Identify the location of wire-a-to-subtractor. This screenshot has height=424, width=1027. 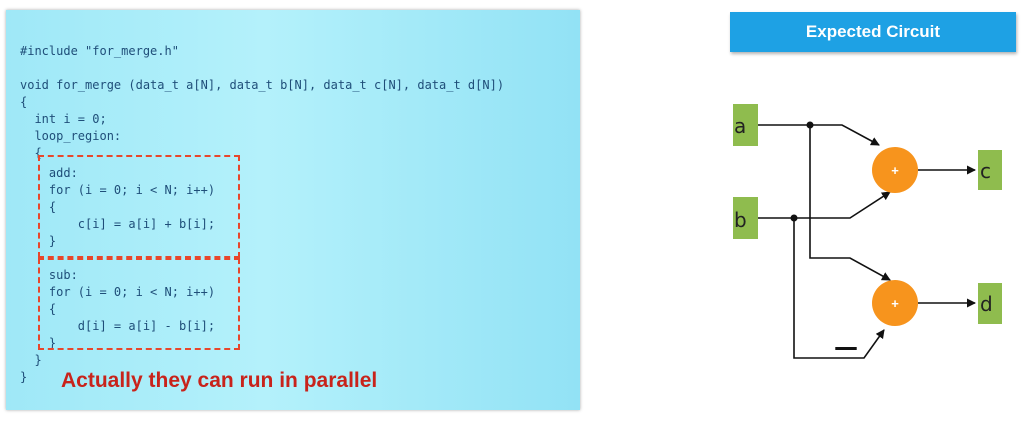
(850, 203).